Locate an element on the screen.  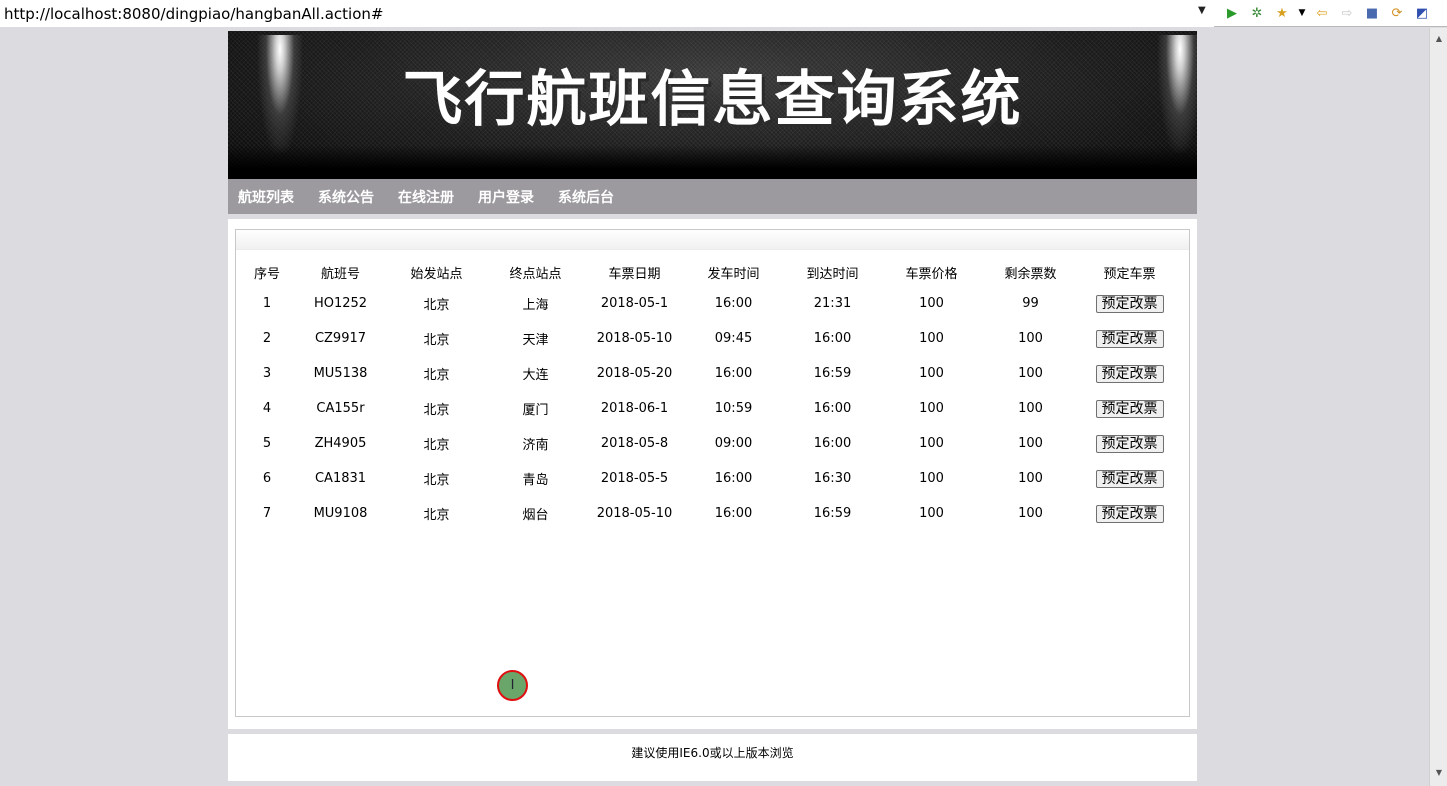
cell-date: 2018-06-1 is located at coordinates (634, 408).